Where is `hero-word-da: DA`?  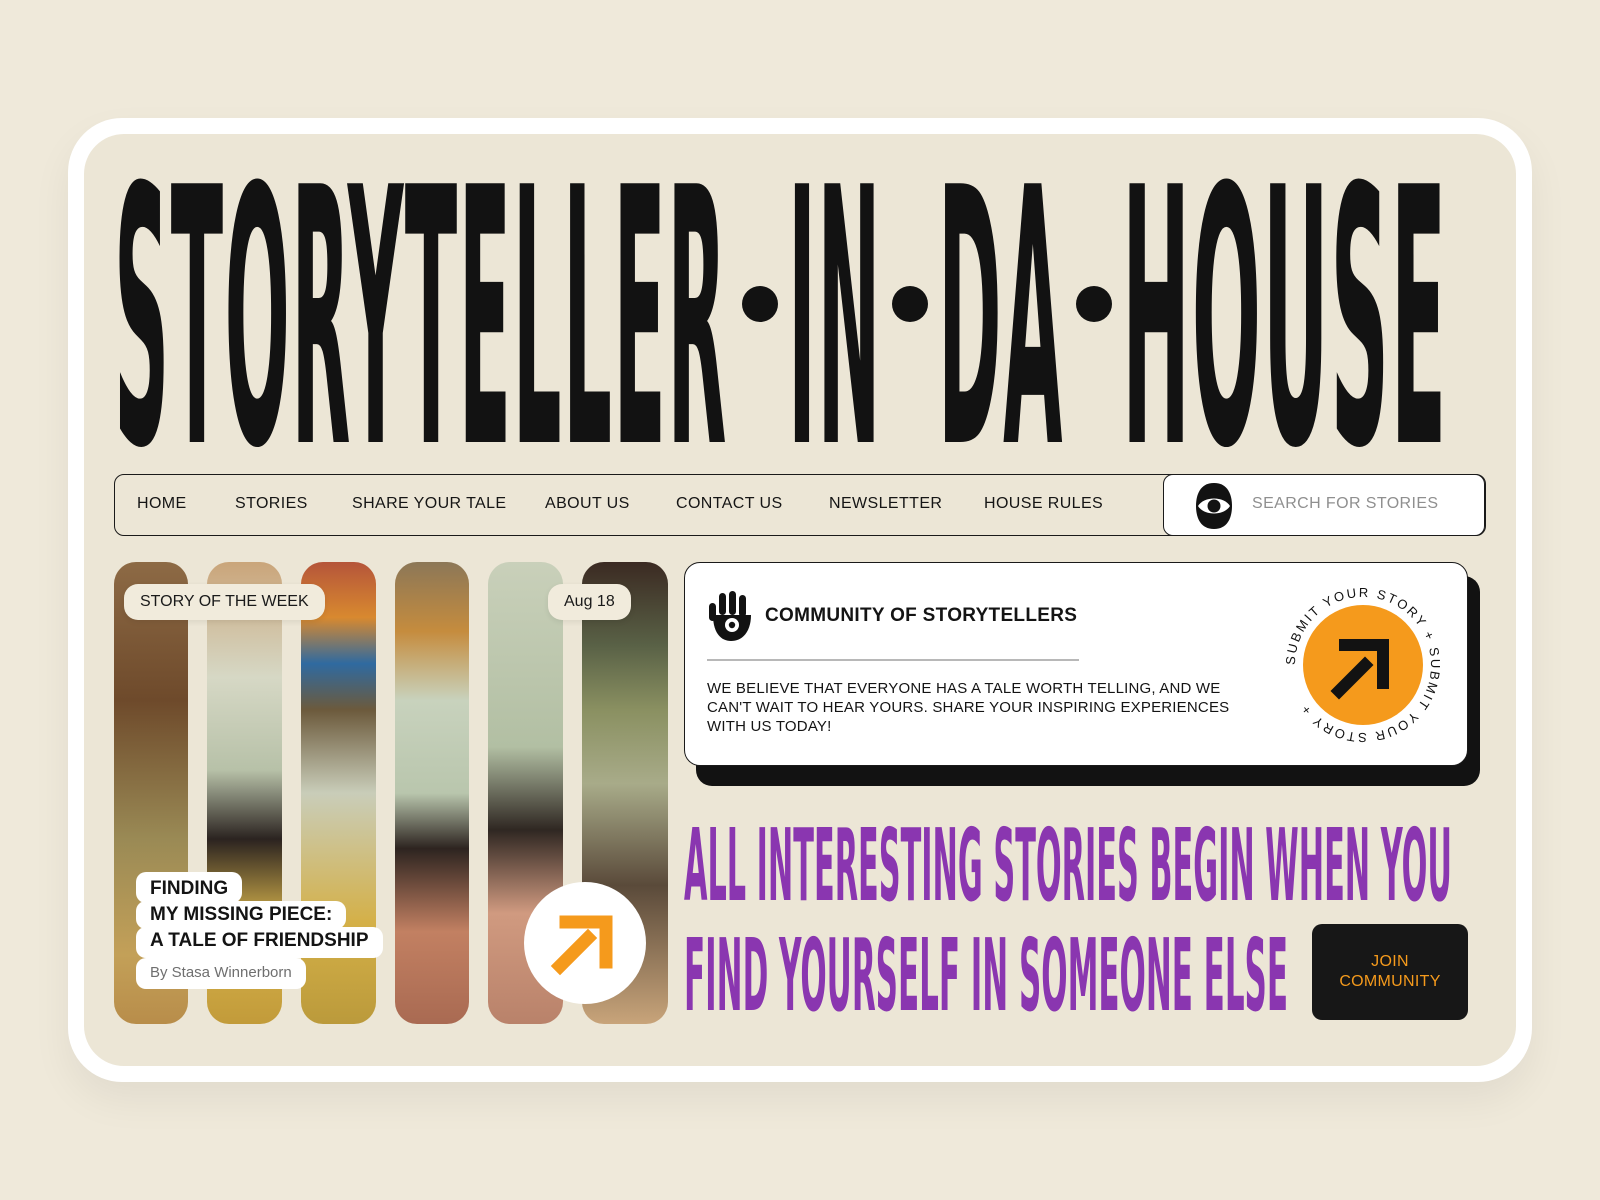
hero-word-da: DA is located at coordinates (1001, 309).